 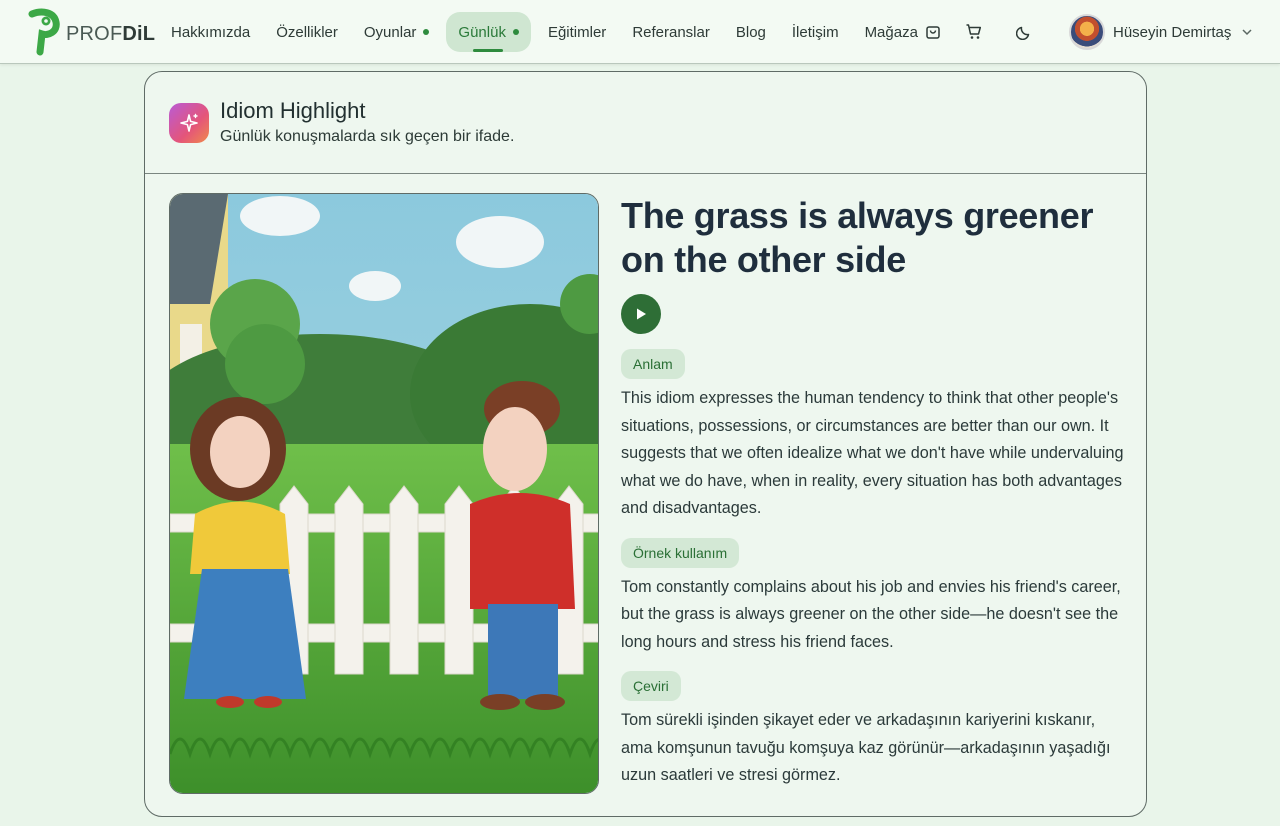 I want to click on cart-button, so click(x=974, y=32).